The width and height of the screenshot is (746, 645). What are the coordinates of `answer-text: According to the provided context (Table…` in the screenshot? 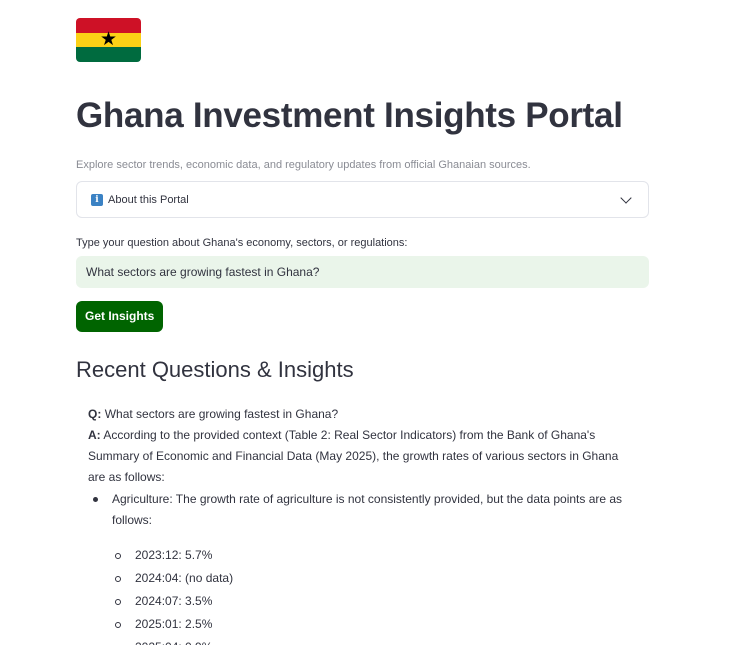 It's located at (353, 456).